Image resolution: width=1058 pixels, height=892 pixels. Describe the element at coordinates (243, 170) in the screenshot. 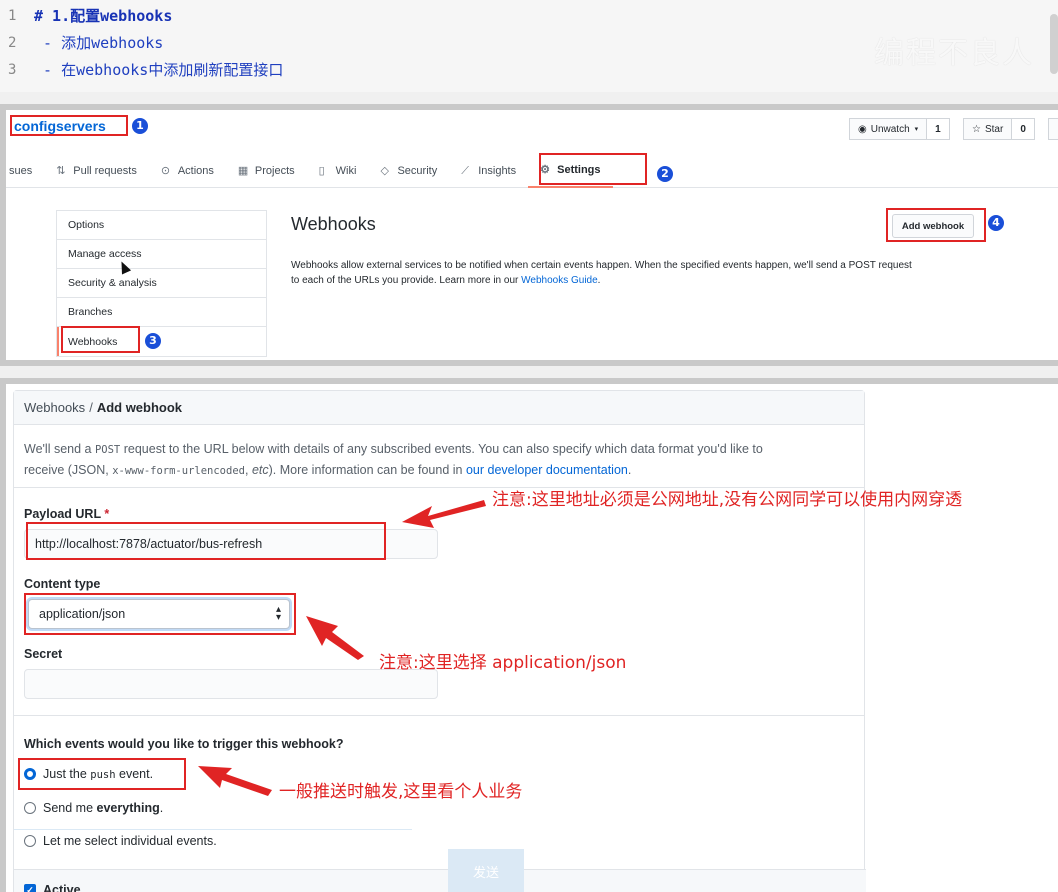

I see `project-icon: ▦` at that location.